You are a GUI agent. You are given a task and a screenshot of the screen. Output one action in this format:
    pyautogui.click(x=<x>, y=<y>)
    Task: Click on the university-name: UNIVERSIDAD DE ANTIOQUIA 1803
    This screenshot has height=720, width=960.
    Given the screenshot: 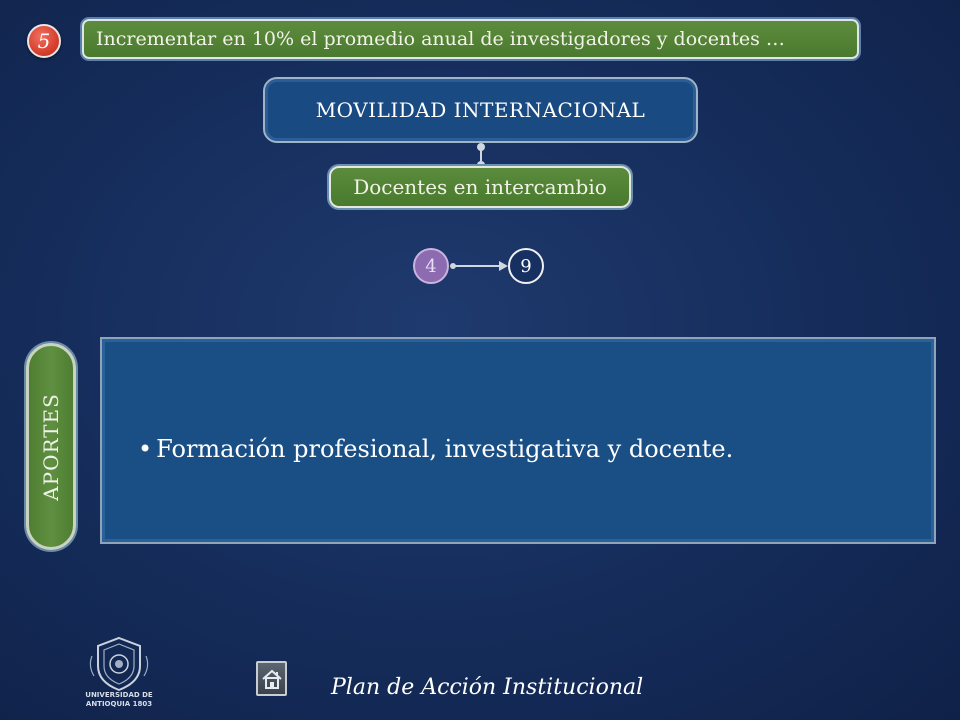 What is the action you would take?
    pyautogui.click(x=119, y=699)
    